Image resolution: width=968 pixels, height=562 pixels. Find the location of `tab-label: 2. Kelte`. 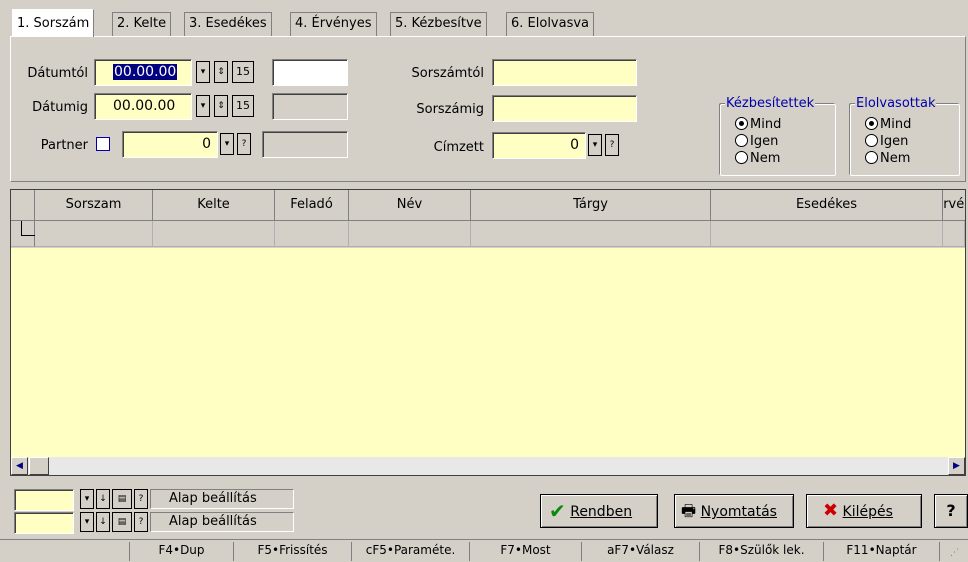

tab-label: 2. Kelte is located at coordinates (142, 23).